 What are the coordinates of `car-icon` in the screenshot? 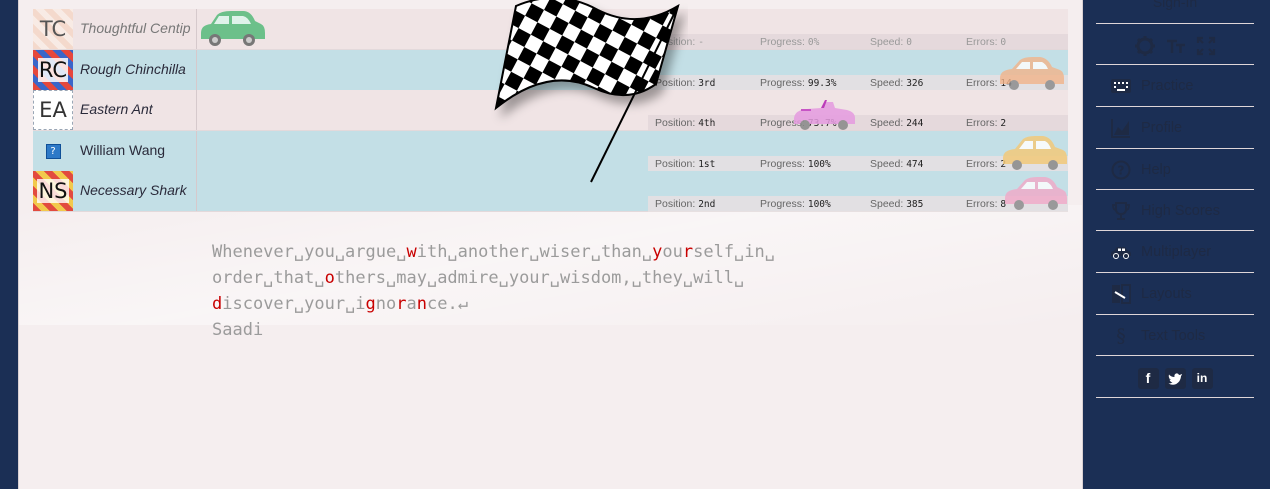 It's located at (1121, 252).